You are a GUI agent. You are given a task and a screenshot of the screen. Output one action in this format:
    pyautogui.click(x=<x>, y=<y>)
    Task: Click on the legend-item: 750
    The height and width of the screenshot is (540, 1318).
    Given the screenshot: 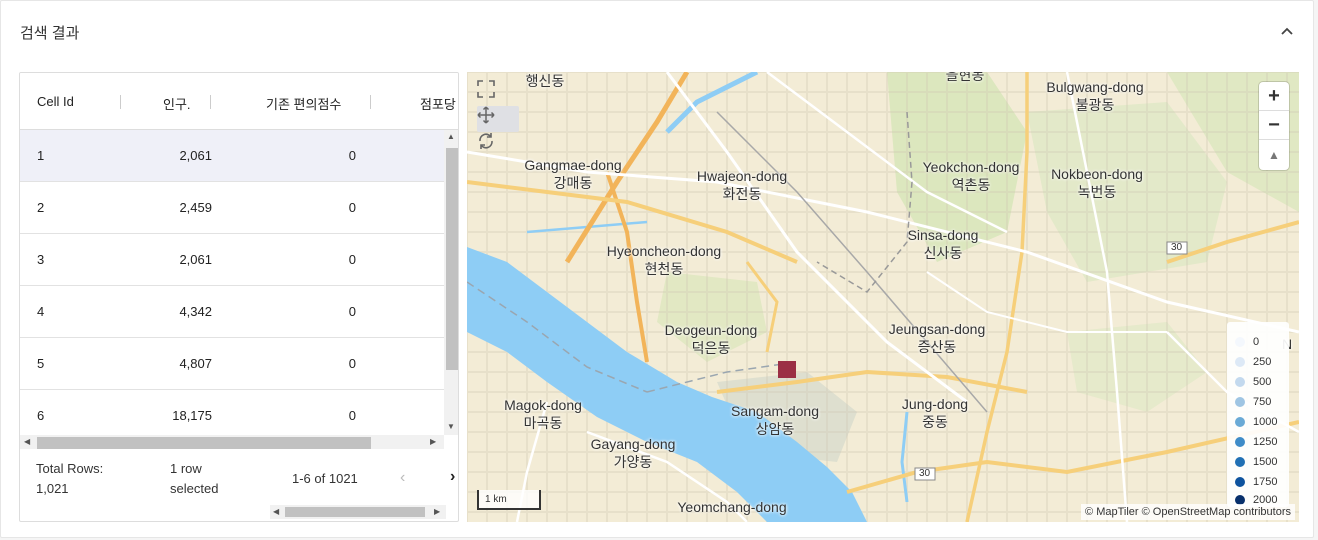 What is the action you would take?
    pyautogui.click(x=1253, y=402)
    